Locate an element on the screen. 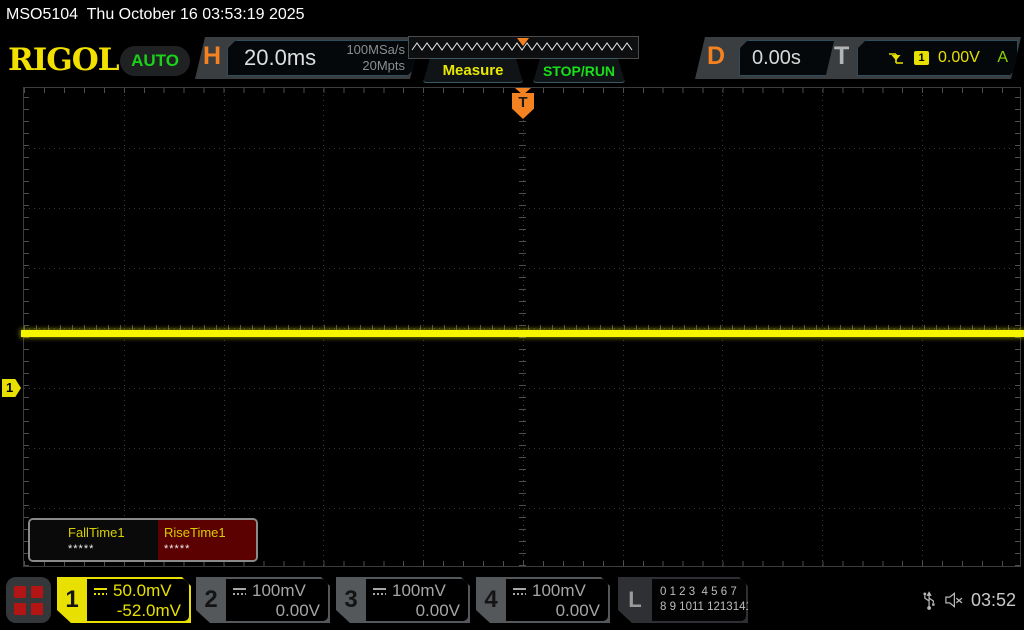 Image resolution: width=1024 pixels, height=630 pixels. waveform-overview-strip is located at coordinates (523, 47).